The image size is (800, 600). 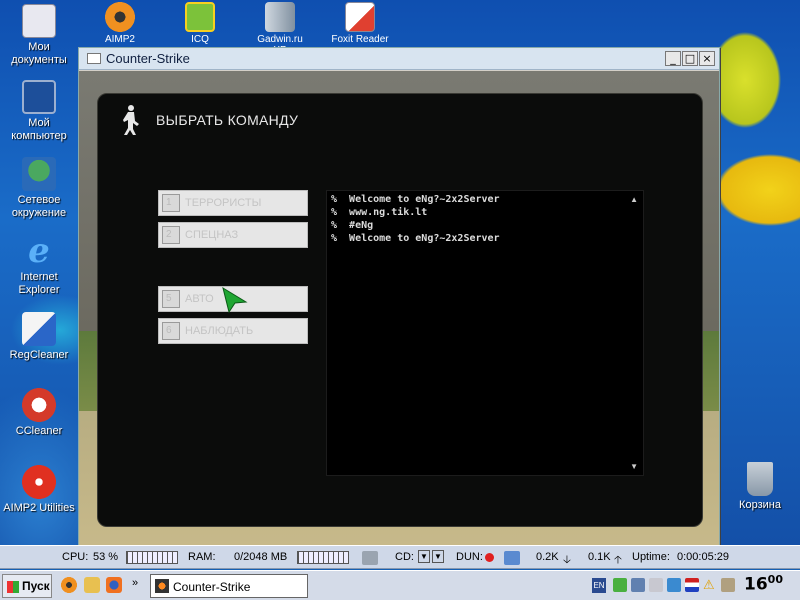 I want to click on counter-strike-logo-icon, so click(x=131, y=120).